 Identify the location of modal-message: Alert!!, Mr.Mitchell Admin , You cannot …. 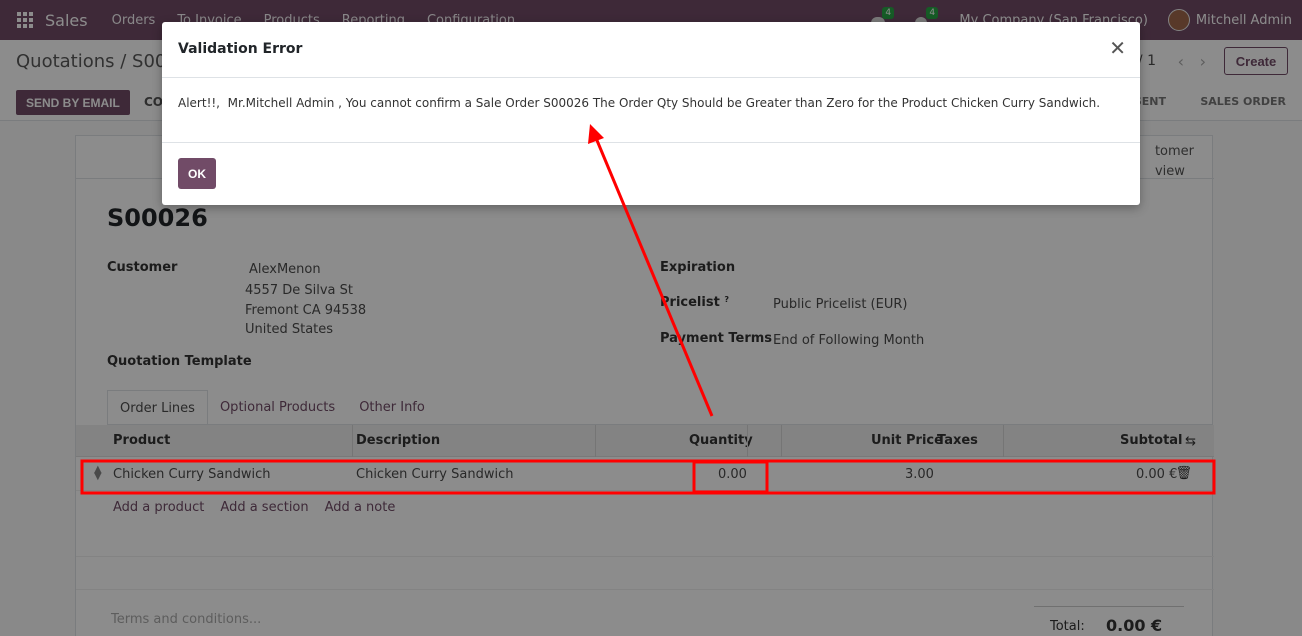
(639, 103).